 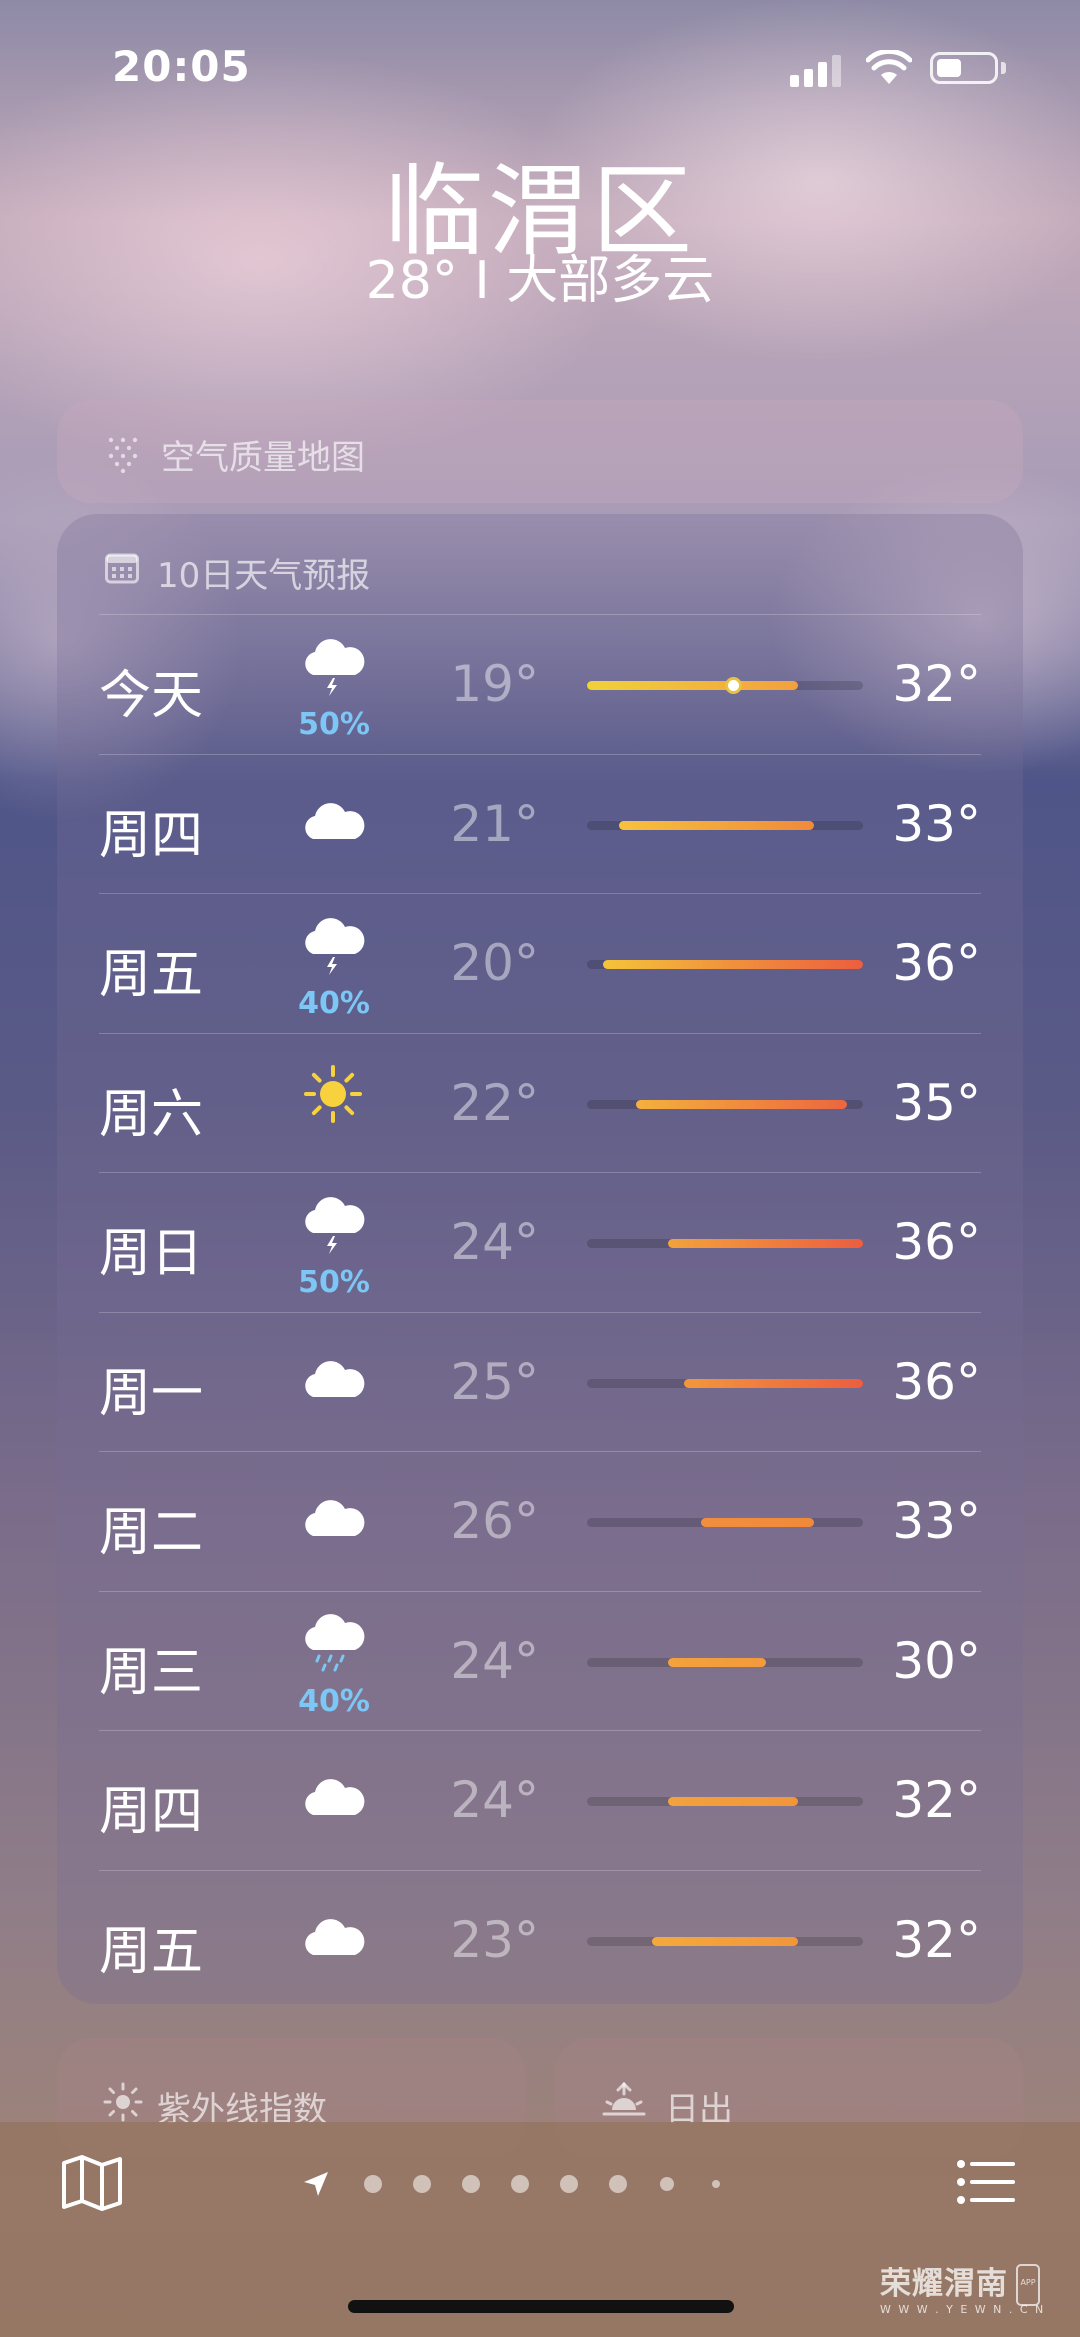 I want to click on rain-cloud-icon, so click(x=335, y=1642).